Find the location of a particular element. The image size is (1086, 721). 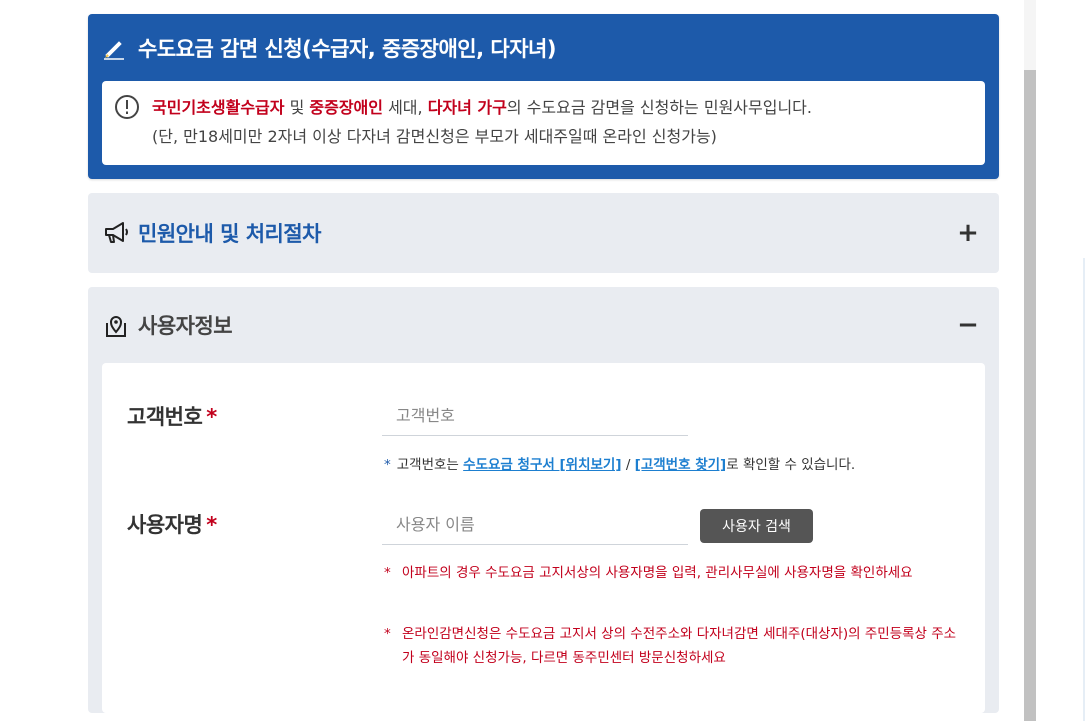

note-star-1: * is located at coordinates (387, 573).